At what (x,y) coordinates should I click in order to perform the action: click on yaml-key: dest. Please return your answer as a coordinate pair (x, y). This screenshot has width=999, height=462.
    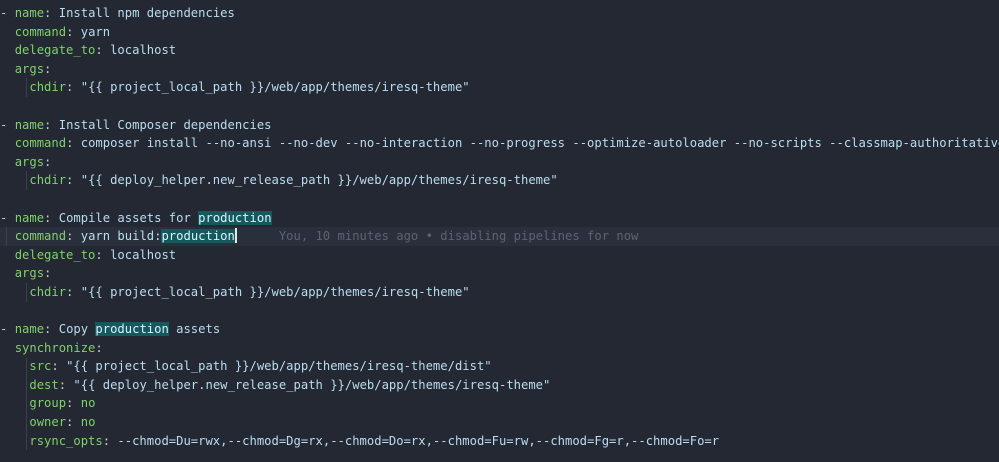
    Looking at the image, I should click on (44, 384).